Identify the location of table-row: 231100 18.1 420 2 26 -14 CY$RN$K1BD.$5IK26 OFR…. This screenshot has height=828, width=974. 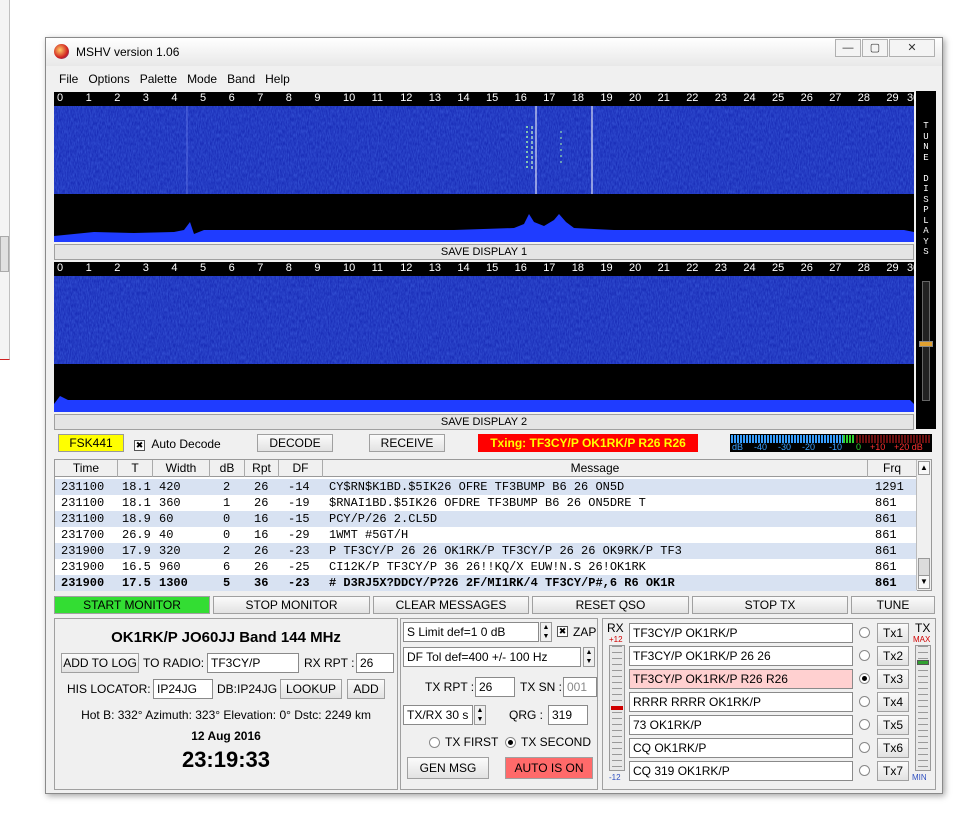
(486, 487).